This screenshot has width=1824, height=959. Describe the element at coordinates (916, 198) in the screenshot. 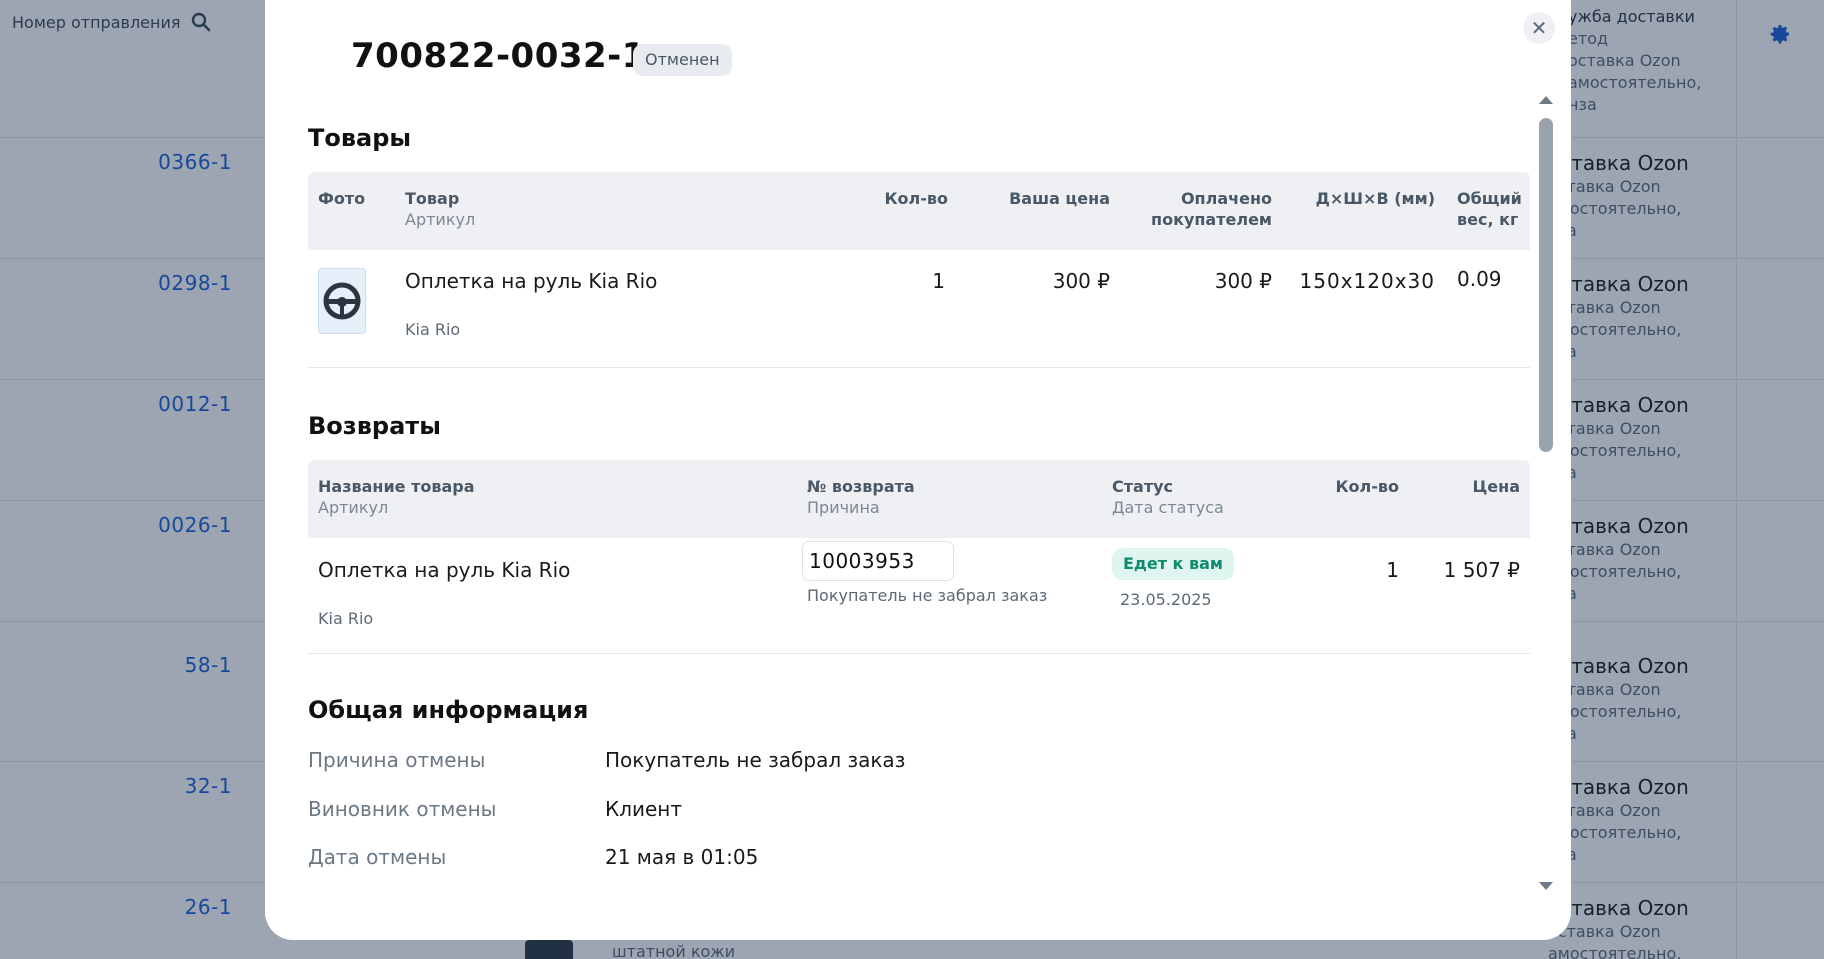

I see `col-qty: Кол-во` at that location.